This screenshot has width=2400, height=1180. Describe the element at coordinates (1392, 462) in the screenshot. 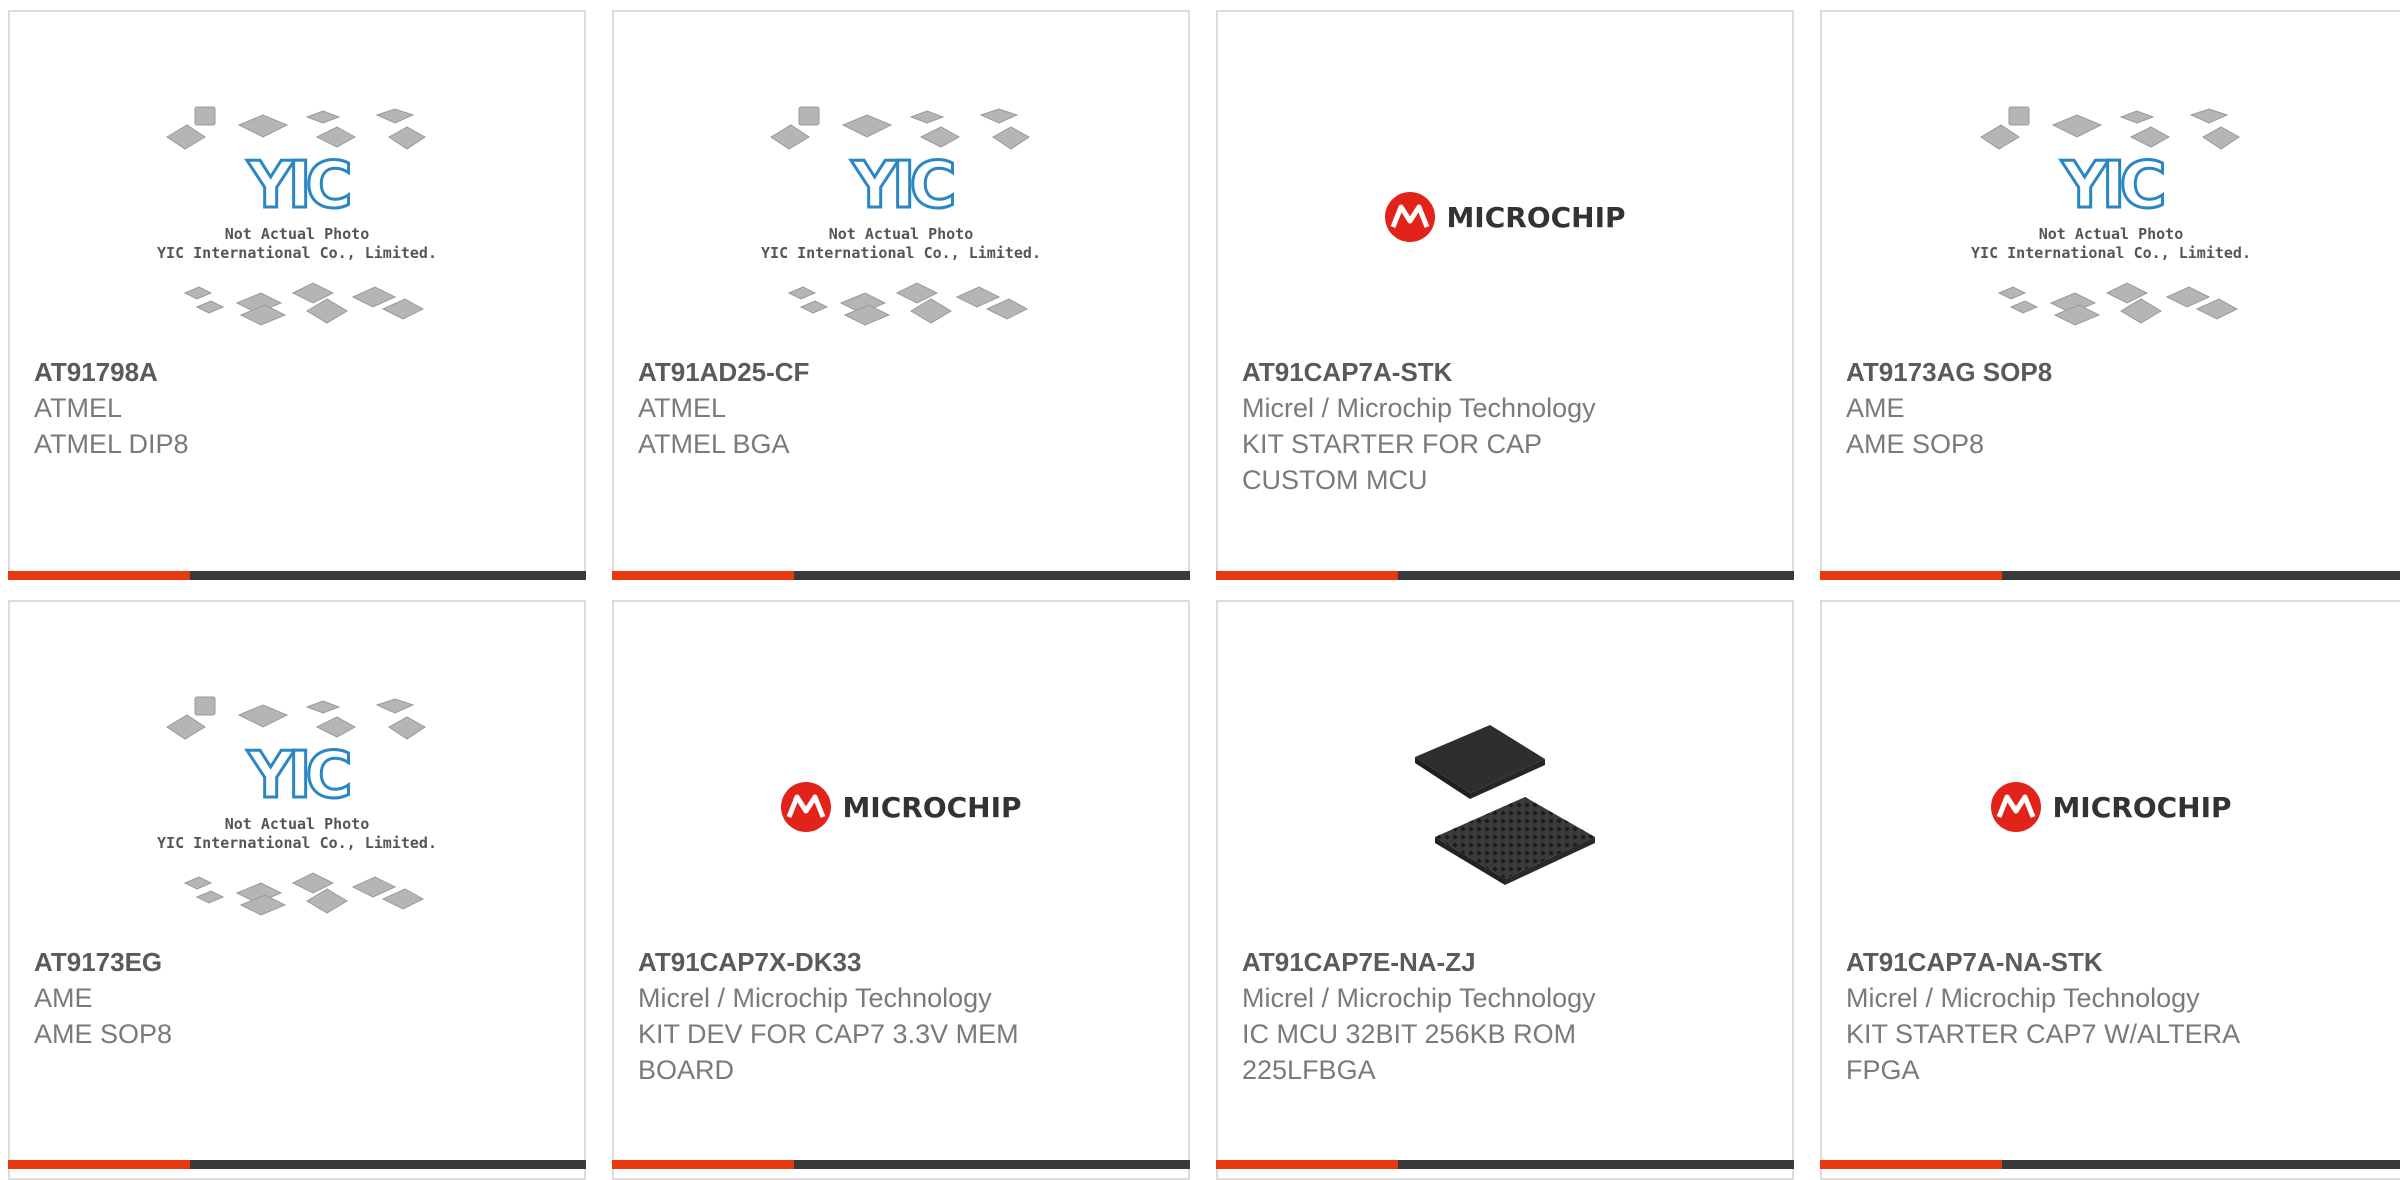

I see `description-label: KIT STARTER FOR CAP CUSTOM MCU` at that location.